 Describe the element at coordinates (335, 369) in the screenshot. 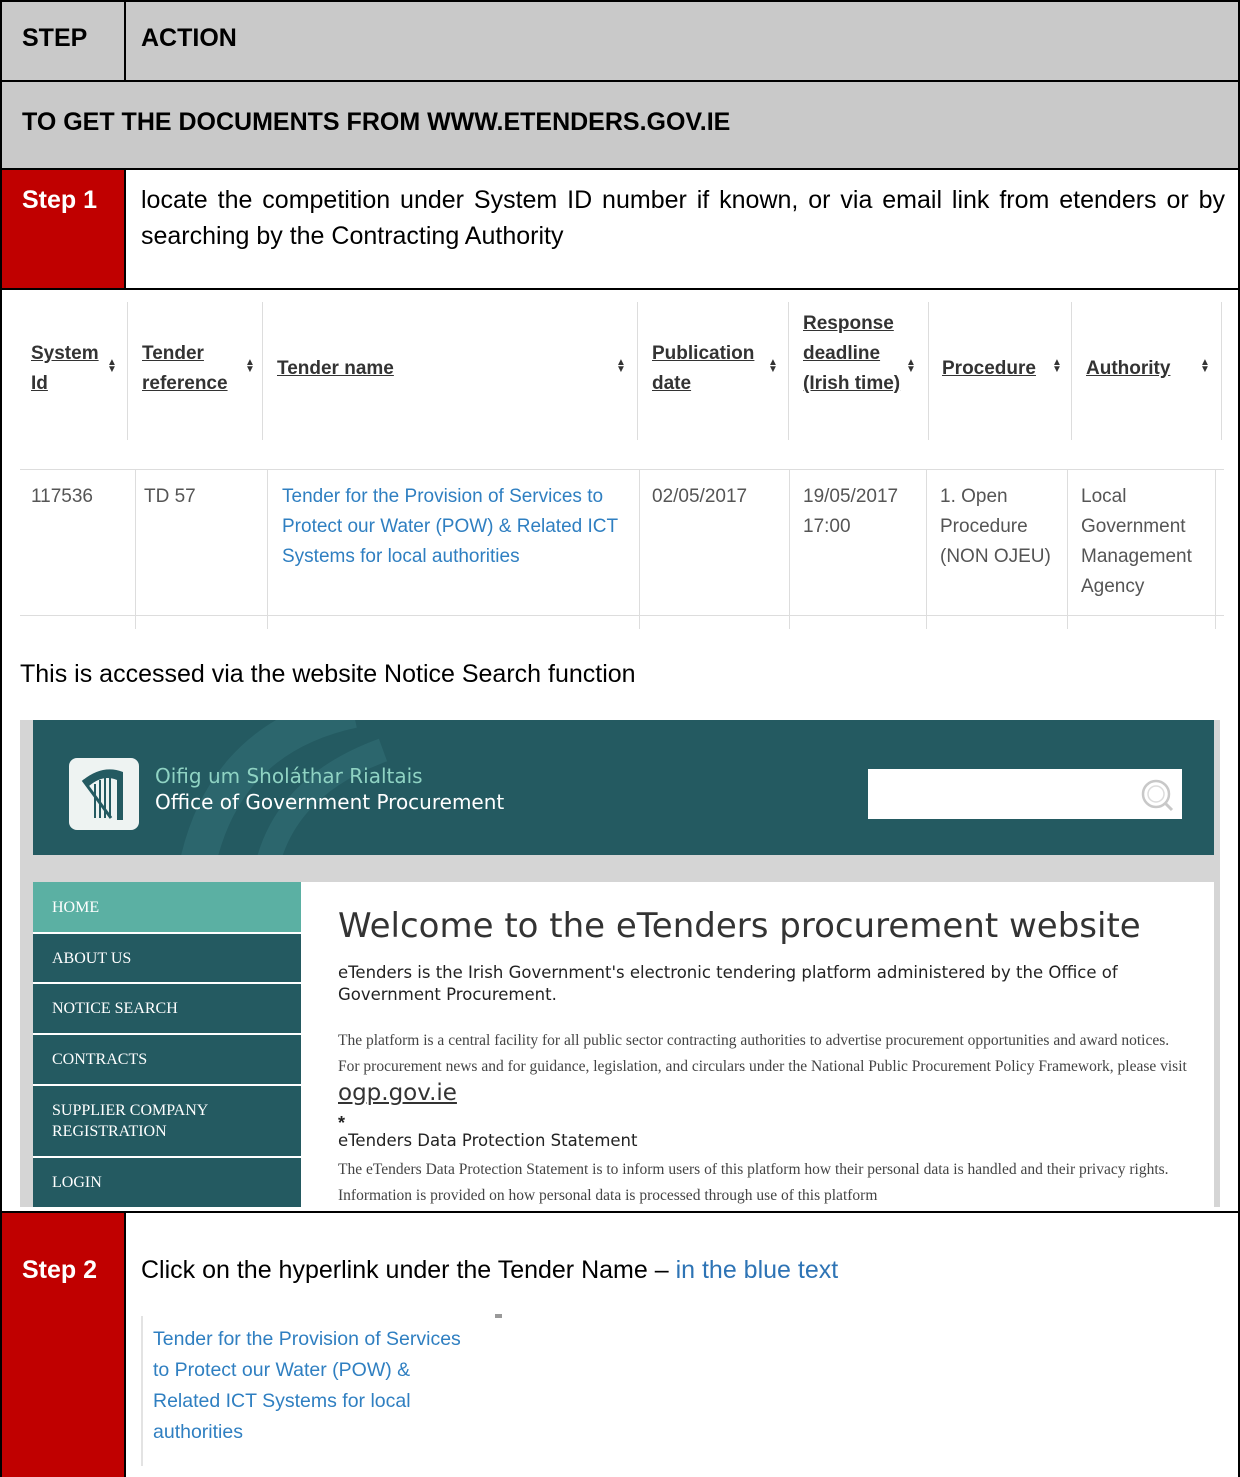

I see `th-tender-name: Tender name` at that location.